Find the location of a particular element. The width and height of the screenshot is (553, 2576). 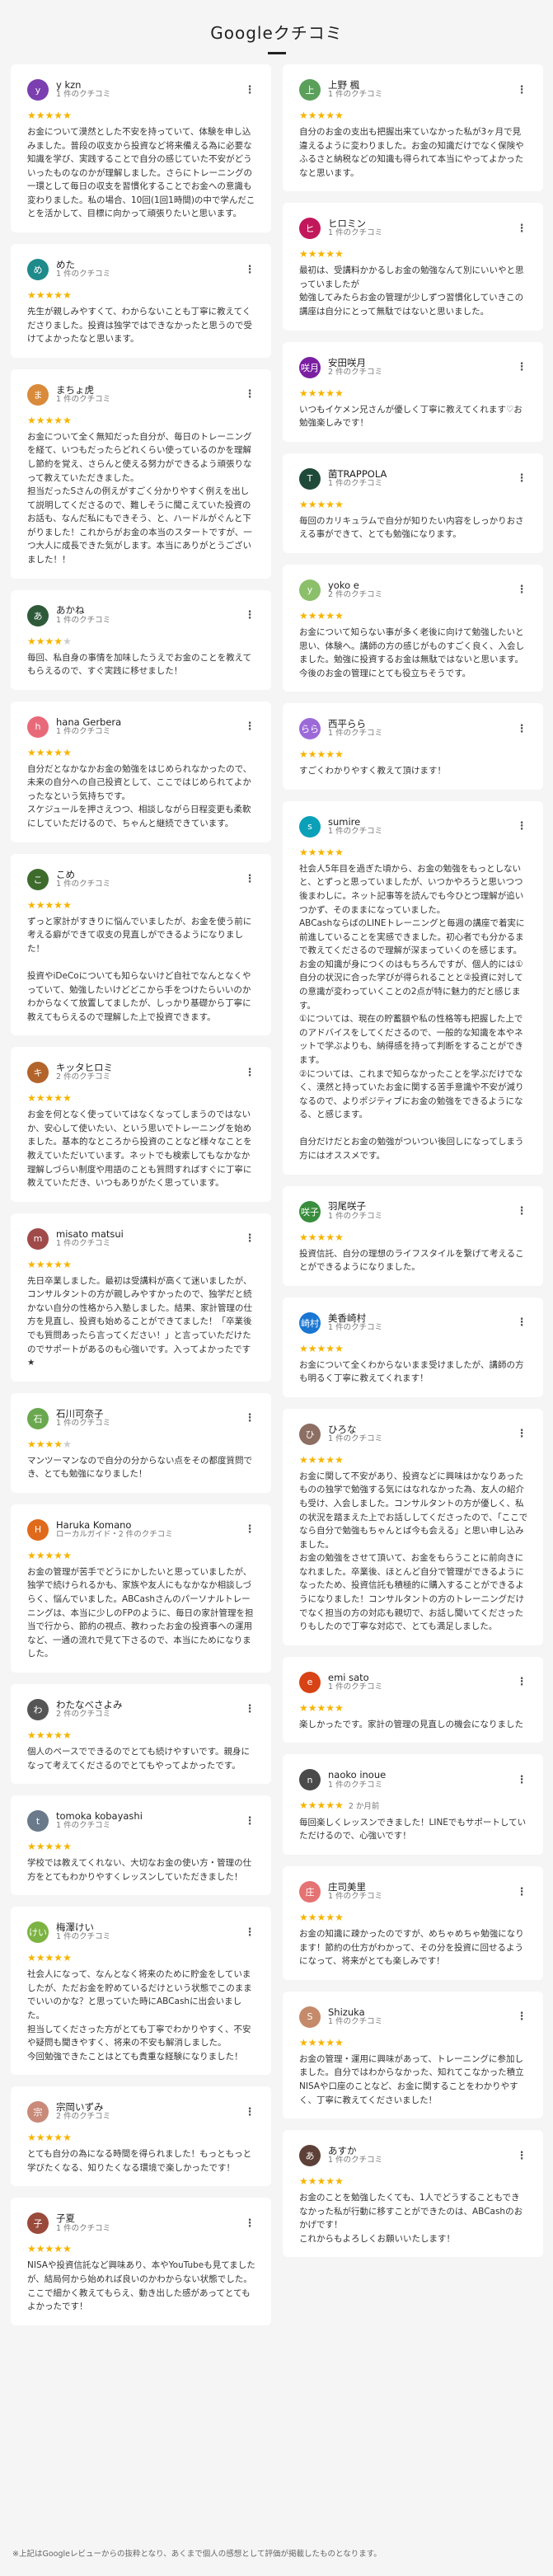

reviewer-name: あかね is located at coordinates (146, 610).